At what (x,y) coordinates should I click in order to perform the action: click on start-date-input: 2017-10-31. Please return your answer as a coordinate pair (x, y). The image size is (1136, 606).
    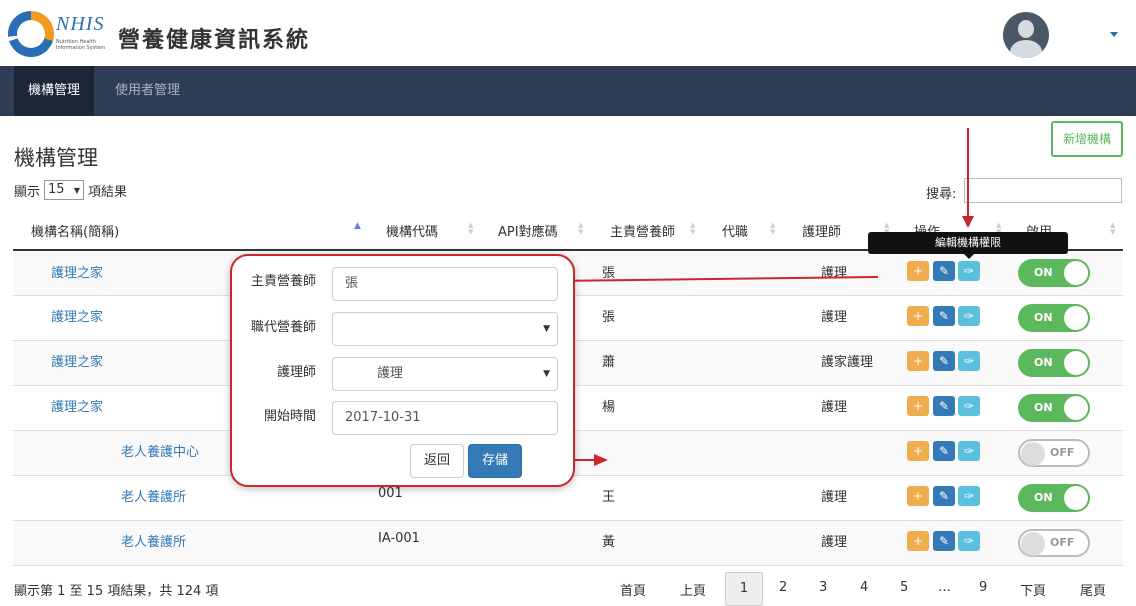
    Looking at the image, I should click on (445, 418).